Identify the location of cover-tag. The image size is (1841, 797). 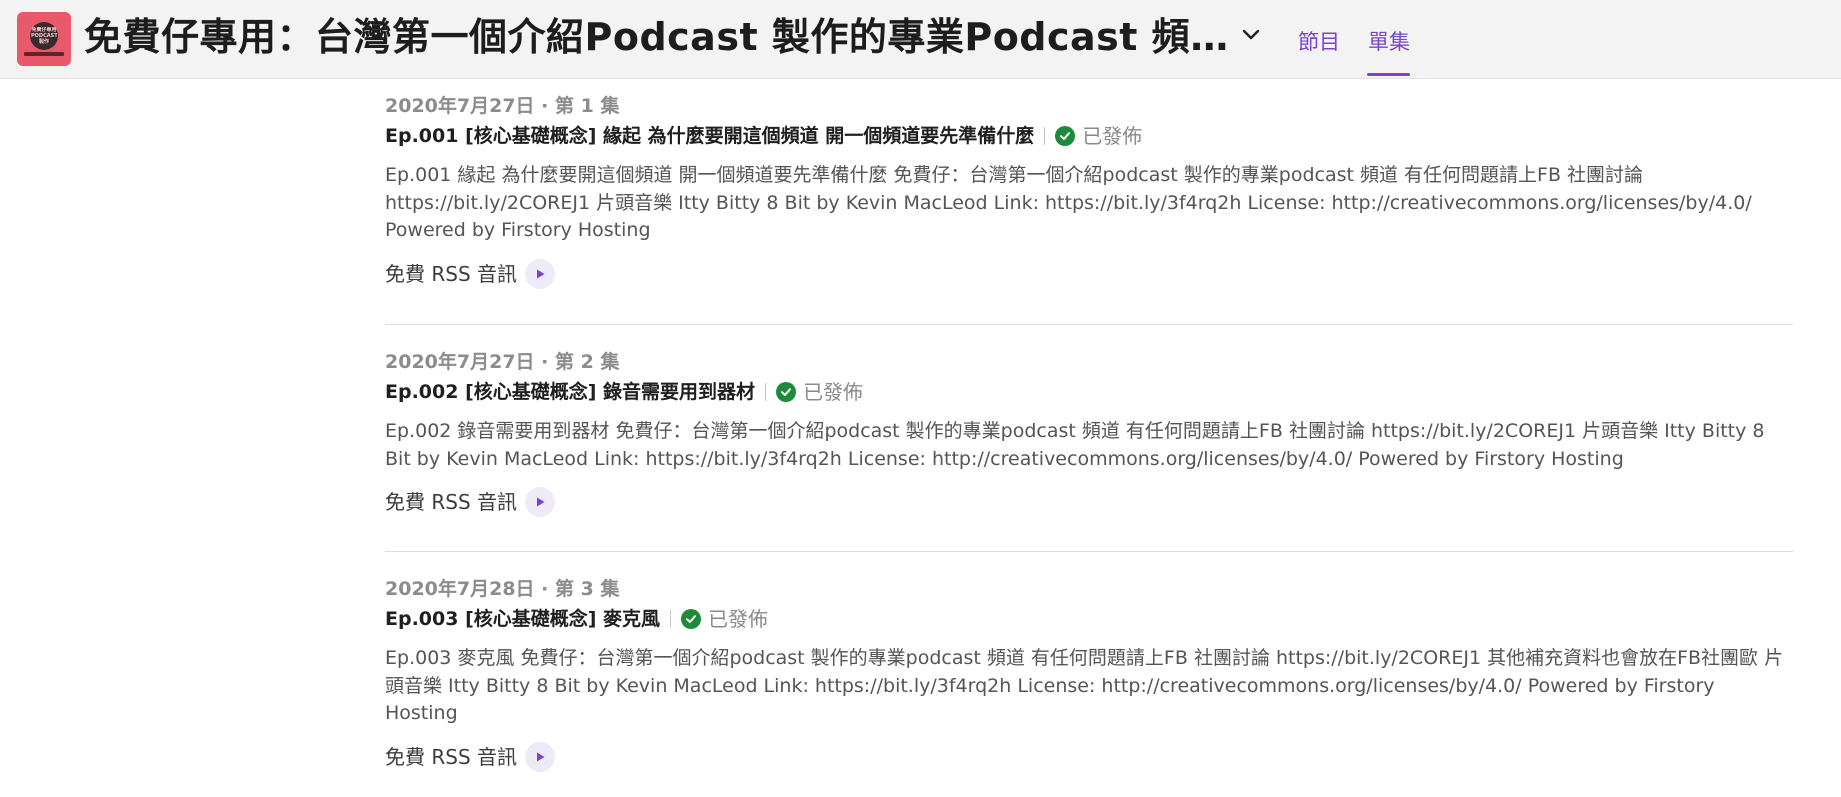
(44, 54).